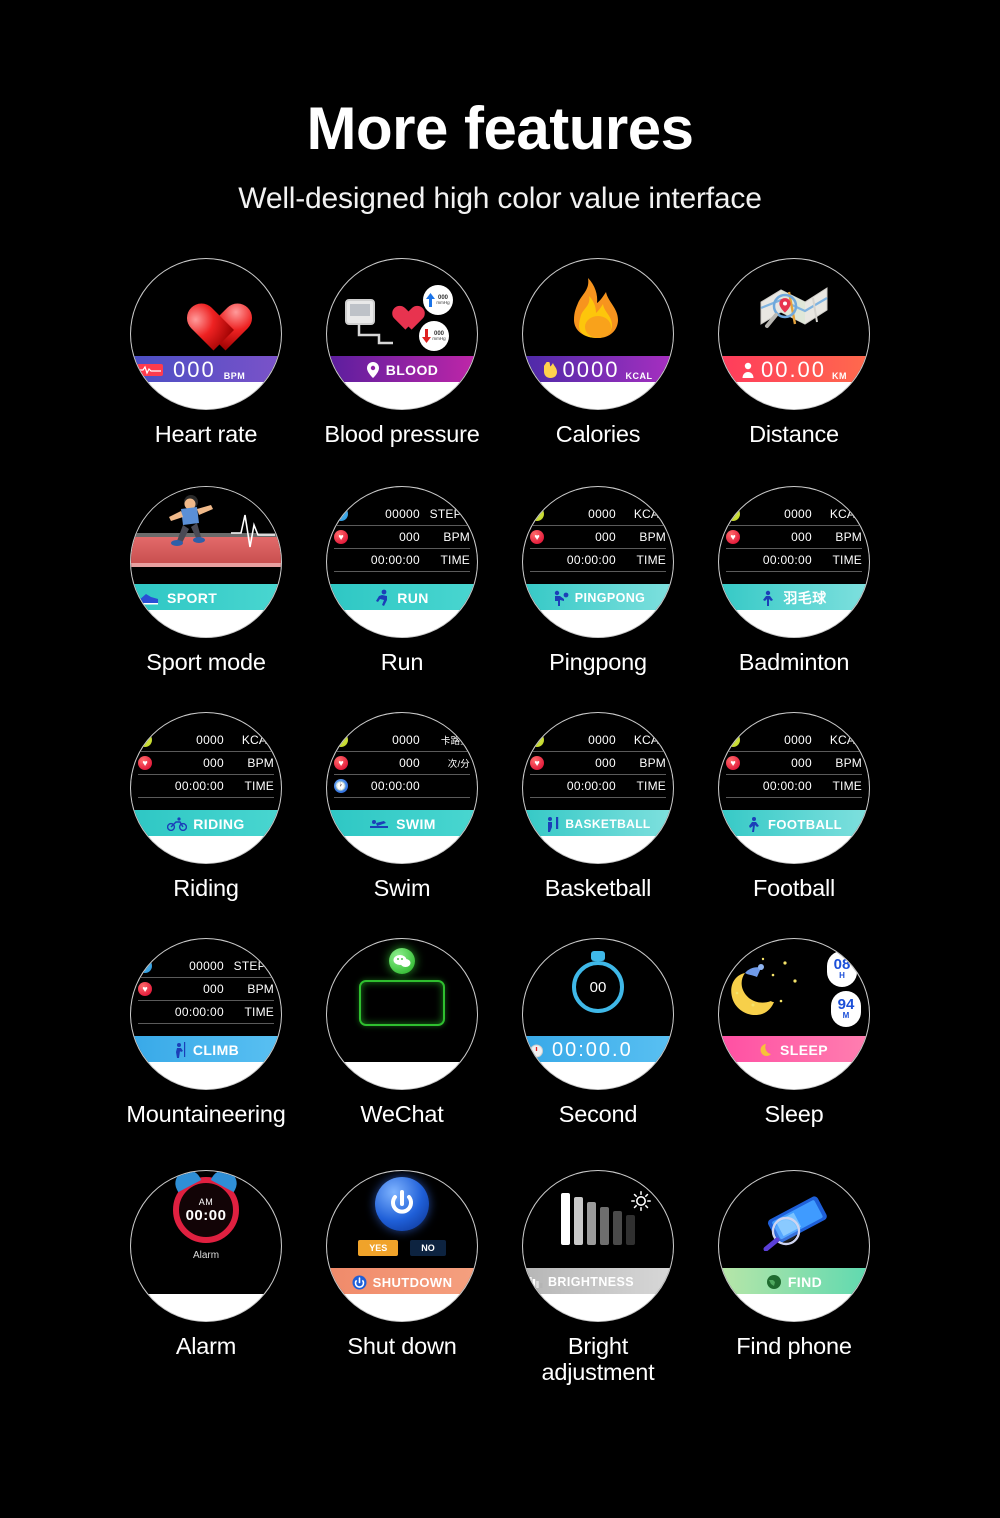 The image size is (1000, 1518). I want to click on caption-basketball: Basketball, so click(598, 888).